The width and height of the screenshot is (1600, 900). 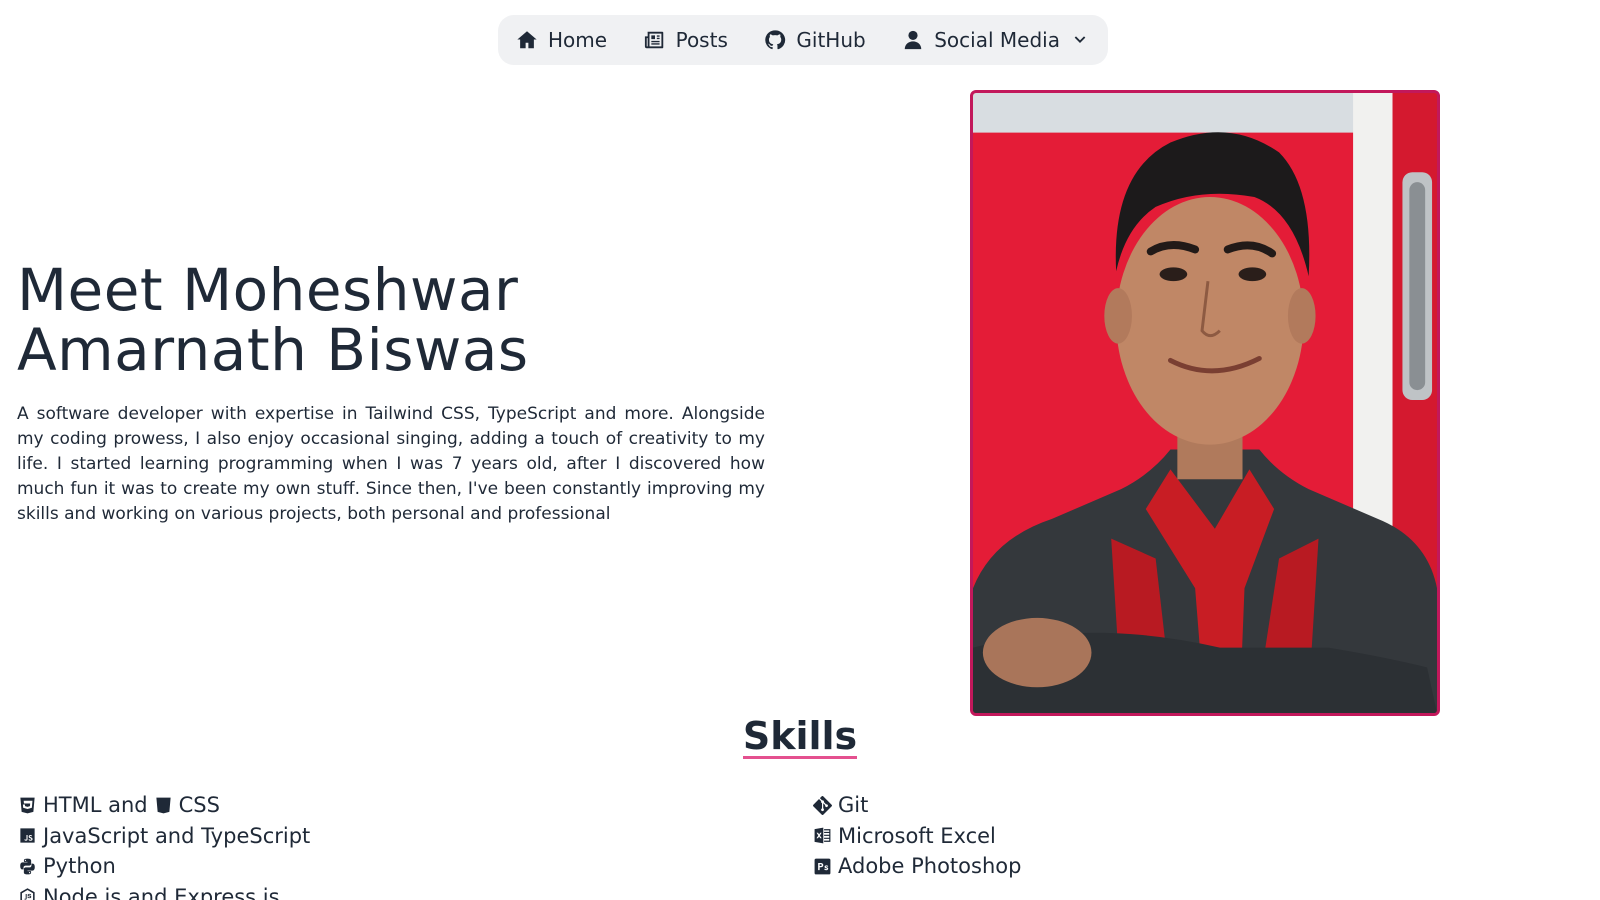 I want to click on home-icon, so click(x=527, y=40).